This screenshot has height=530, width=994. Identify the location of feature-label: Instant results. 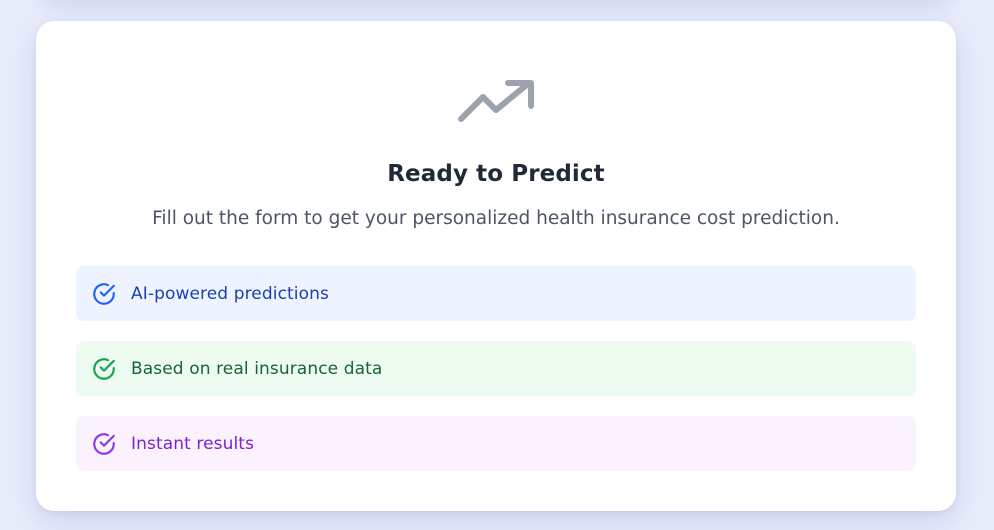
(193, 443).